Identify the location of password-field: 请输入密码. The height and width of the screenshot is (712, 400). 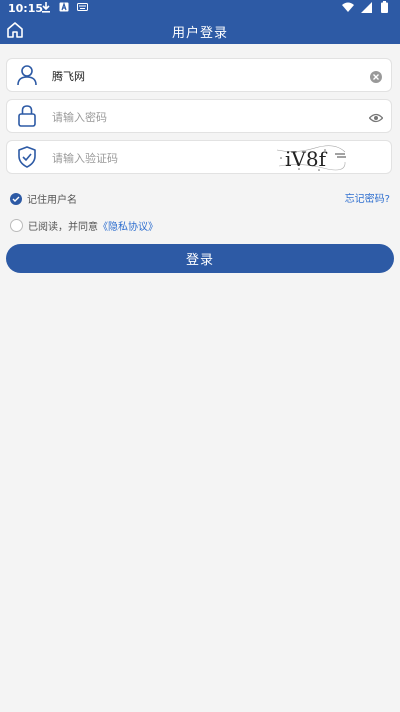
(199, 116).